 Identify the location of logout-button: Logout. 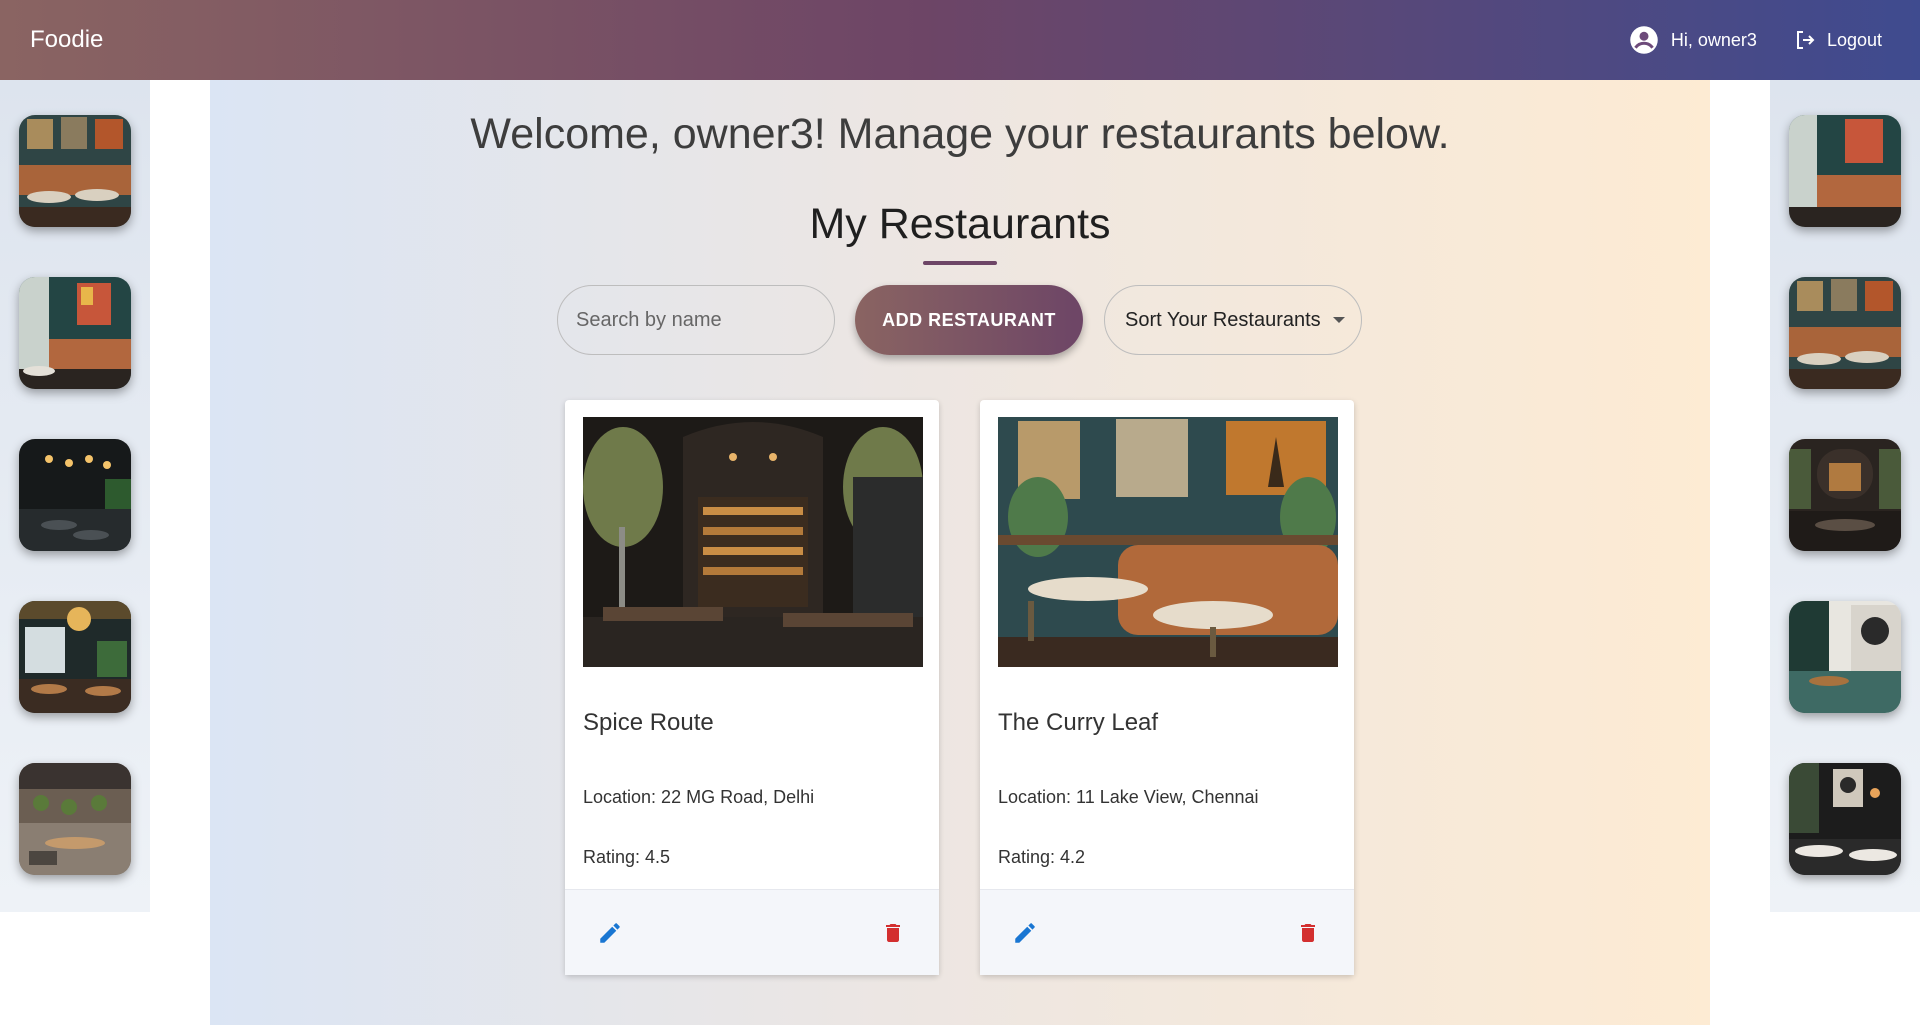
(1837, 40).